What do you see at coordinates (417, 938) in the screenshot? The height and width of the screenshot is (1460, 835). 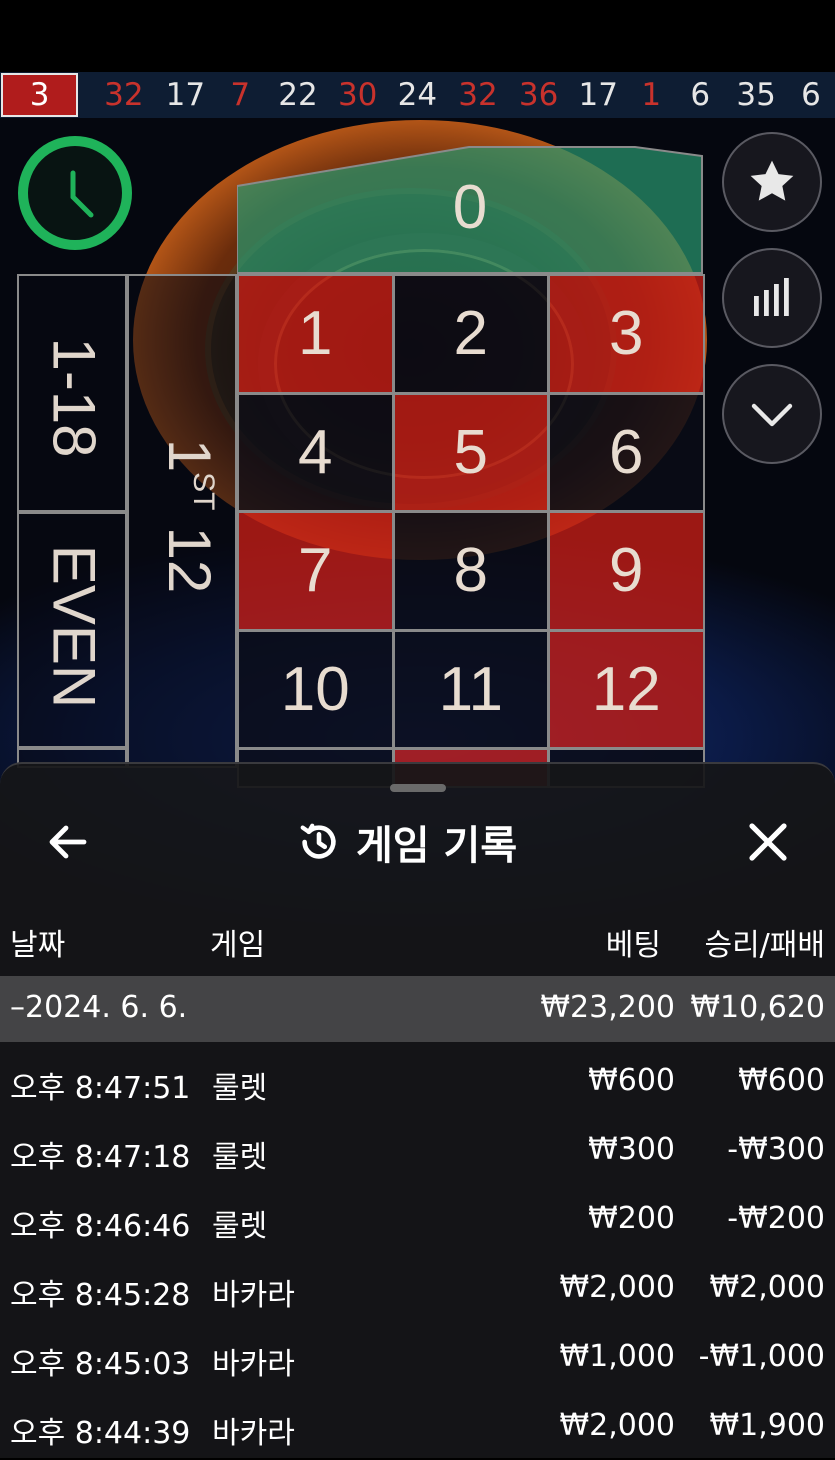 I see `column-headers: 날짜 게임 베팅 승리/패배` at bounding box center [417, 938].